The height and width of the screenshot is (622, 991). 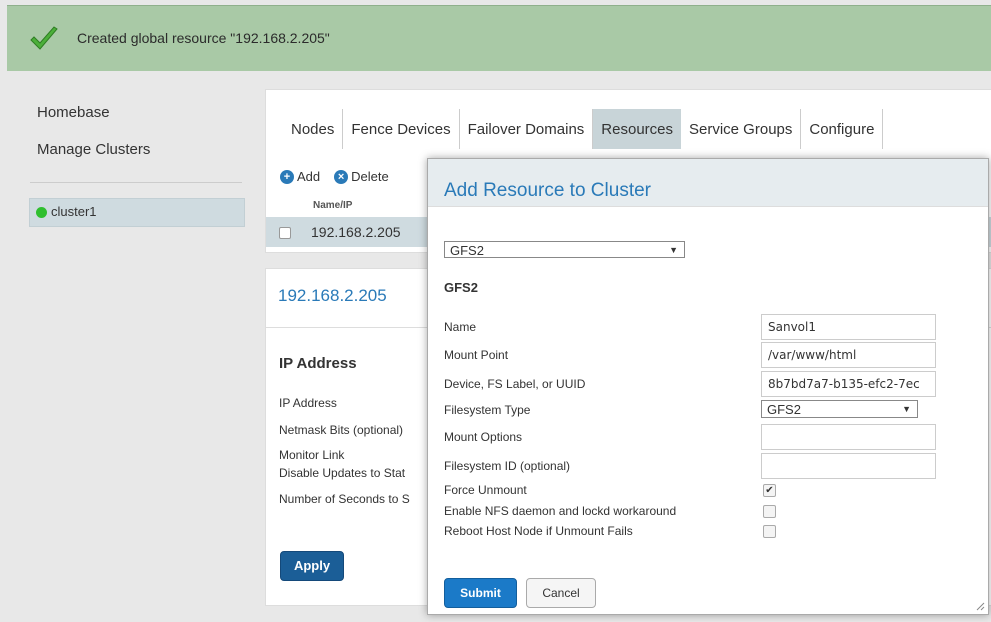 What do you see at coordinates (637, 129) in the screenshot?
I see `tab-resources: Resources` at bounding box center [637, 129].